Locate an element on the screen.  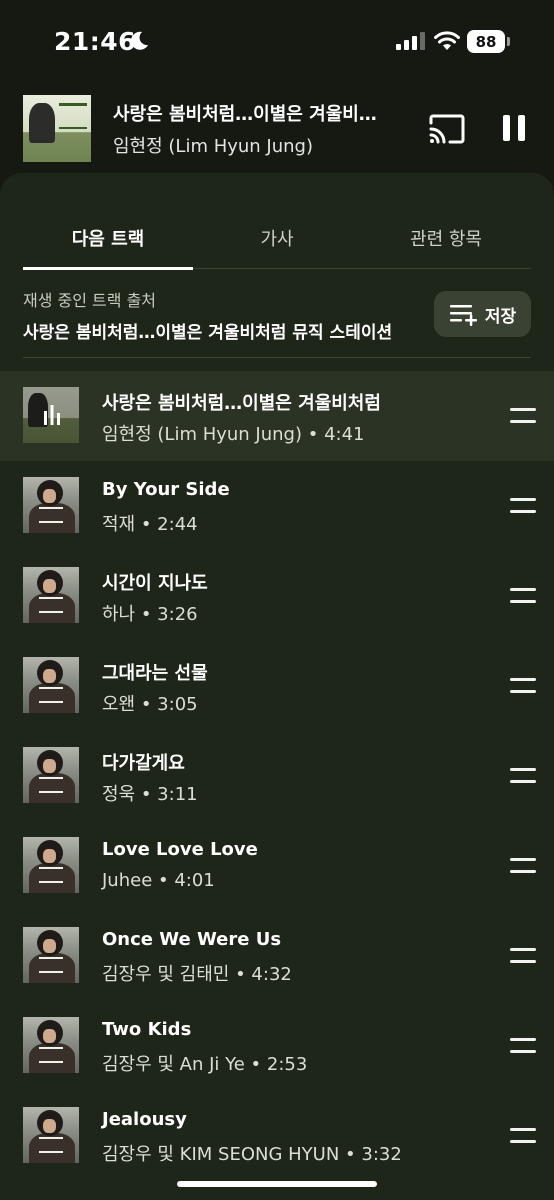
tab-active-indicator is located at coordinates (108, 268).